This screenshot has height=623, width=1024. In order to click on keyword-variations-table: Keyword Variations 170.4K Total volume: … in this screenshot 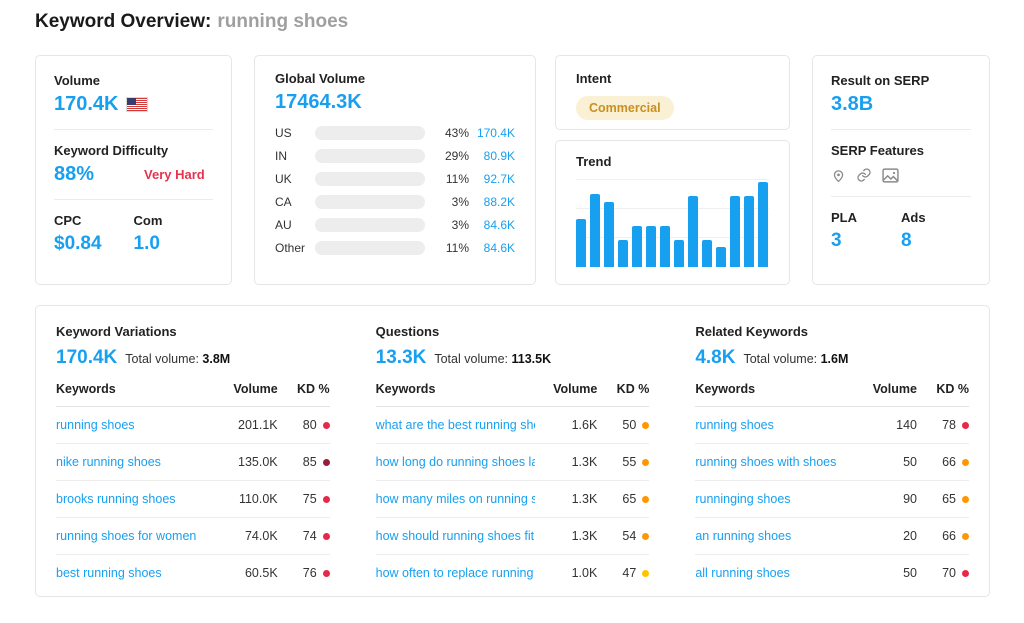, I will do `click(193, 457)`.